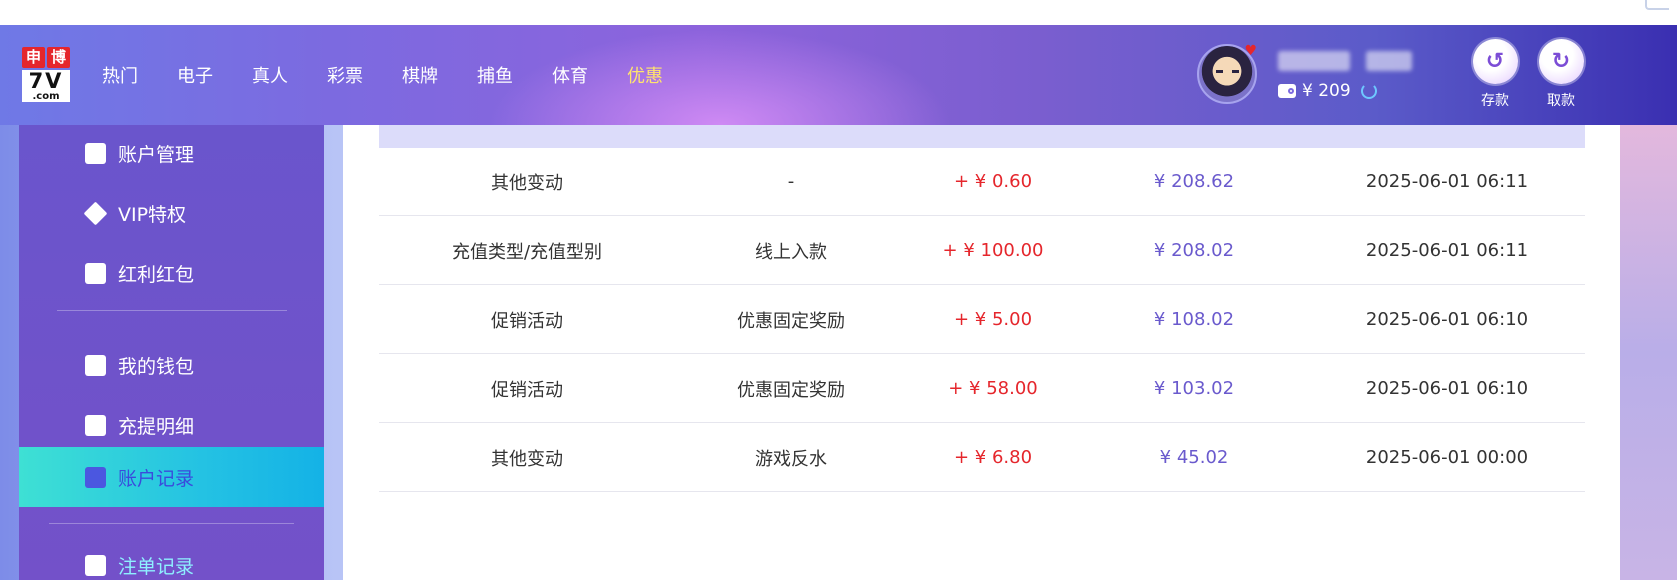 The height and width of the screenshot is (580, 1677). I want to click on diamond-icon, so click(95, 213).